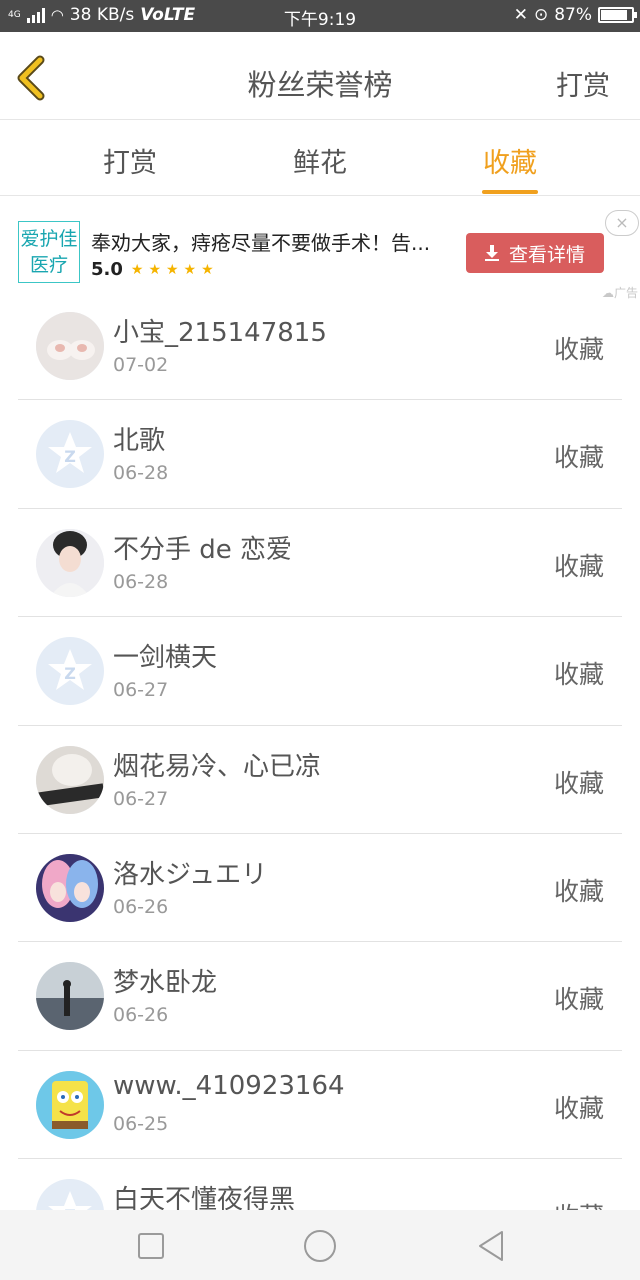  I want to click on star-rating-icons: ★★★★★, so click(174, 269).